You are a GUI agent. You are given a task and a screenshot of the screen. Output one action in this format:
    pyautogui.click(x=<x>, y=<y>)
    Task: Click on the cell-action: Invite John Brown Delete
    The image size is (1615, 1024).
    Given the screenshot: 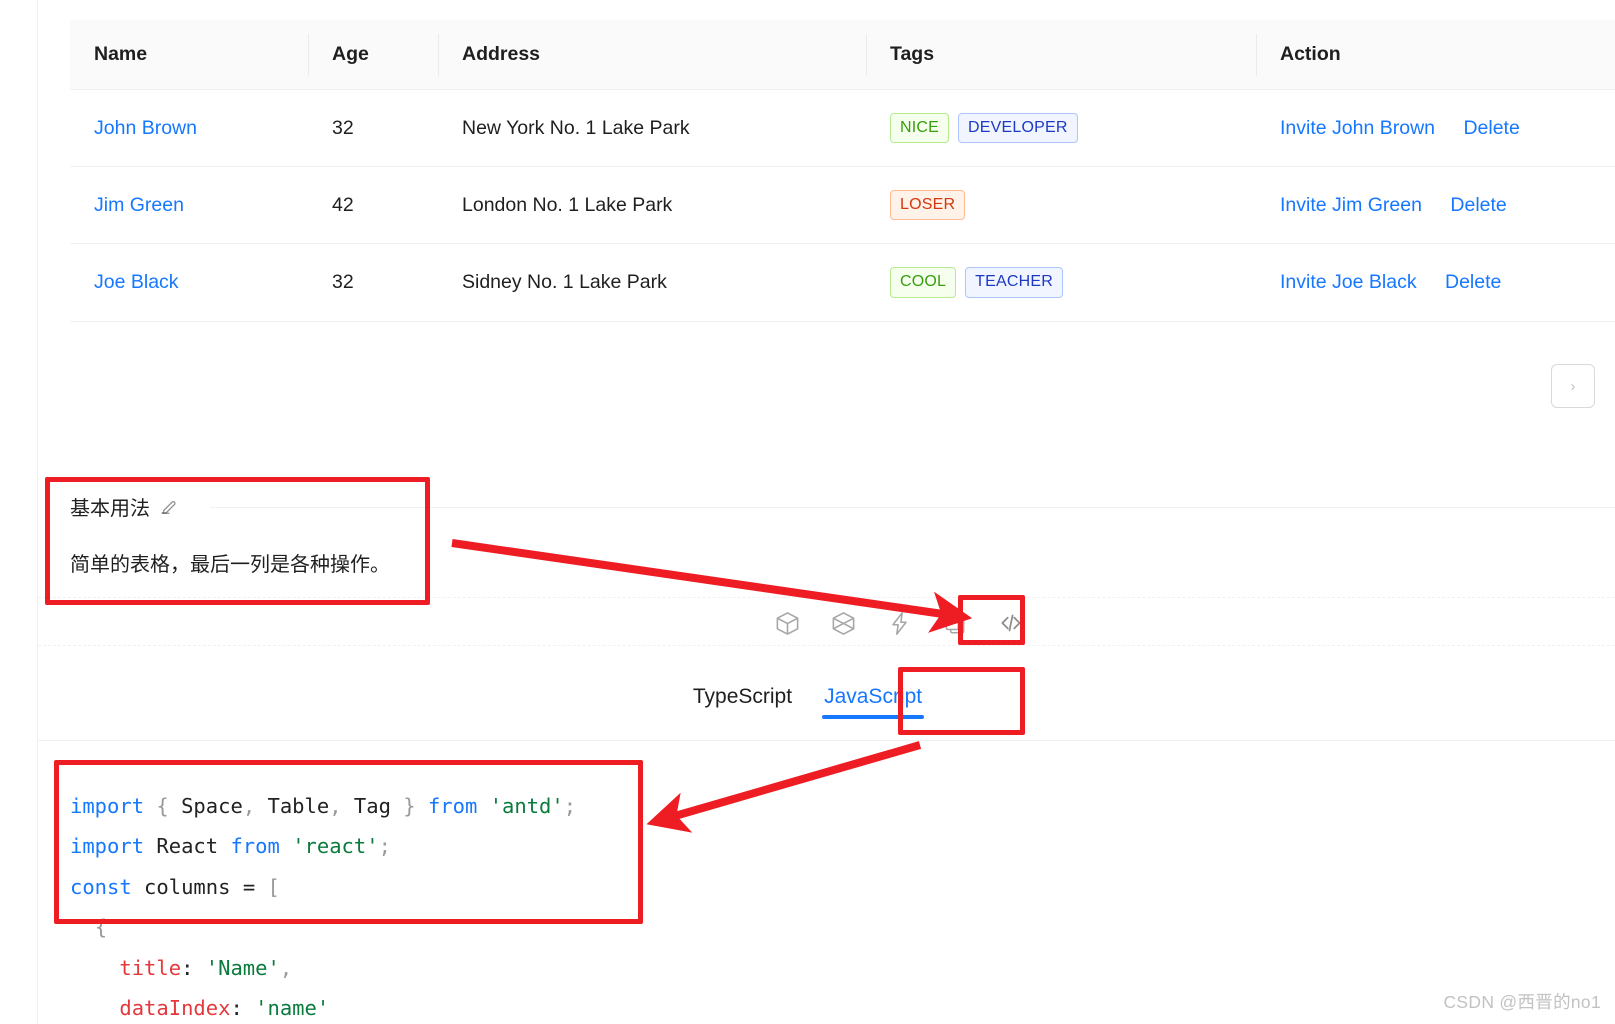 What is the action you would take?
    pyautogui.click(x=1435, y=128)
    